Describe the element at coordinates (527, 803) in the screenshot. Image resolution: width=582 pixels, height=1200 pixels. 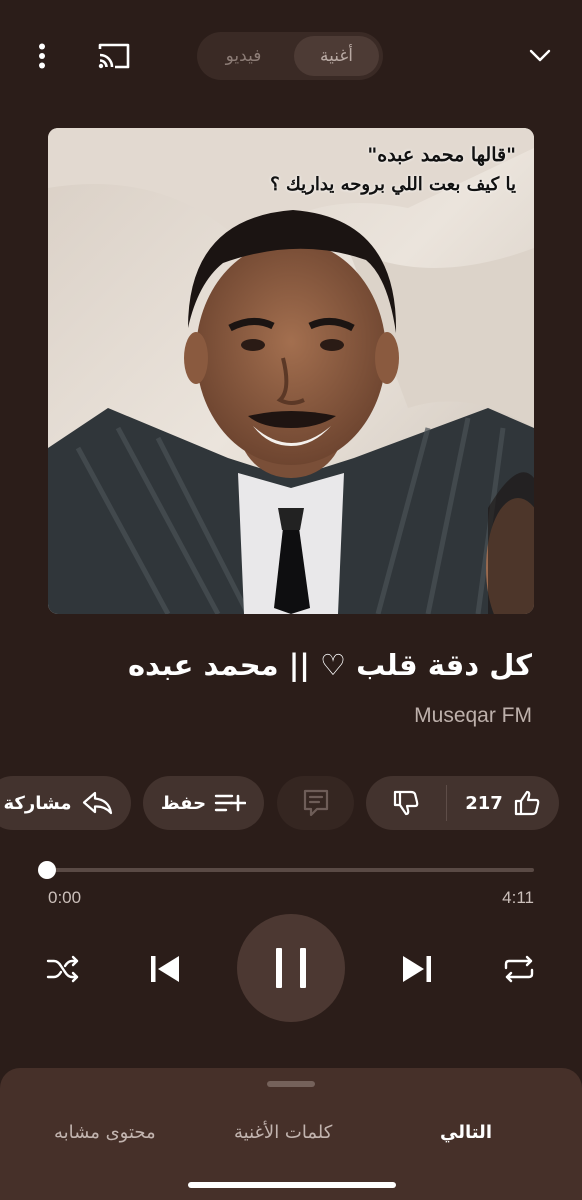
I see `thumbs-up-icon` at that location.